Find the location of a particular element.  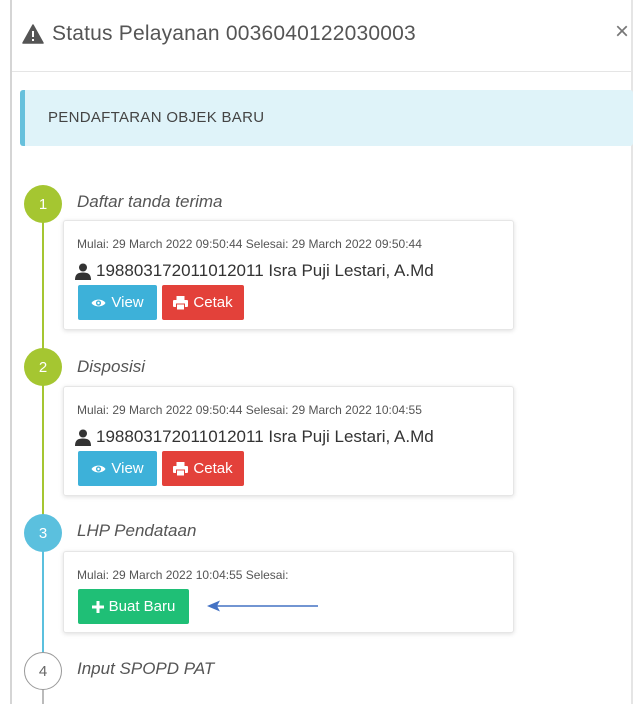

modal-title: Status Pelayanan 0036040122030003 is located at coordinates (234, 33).